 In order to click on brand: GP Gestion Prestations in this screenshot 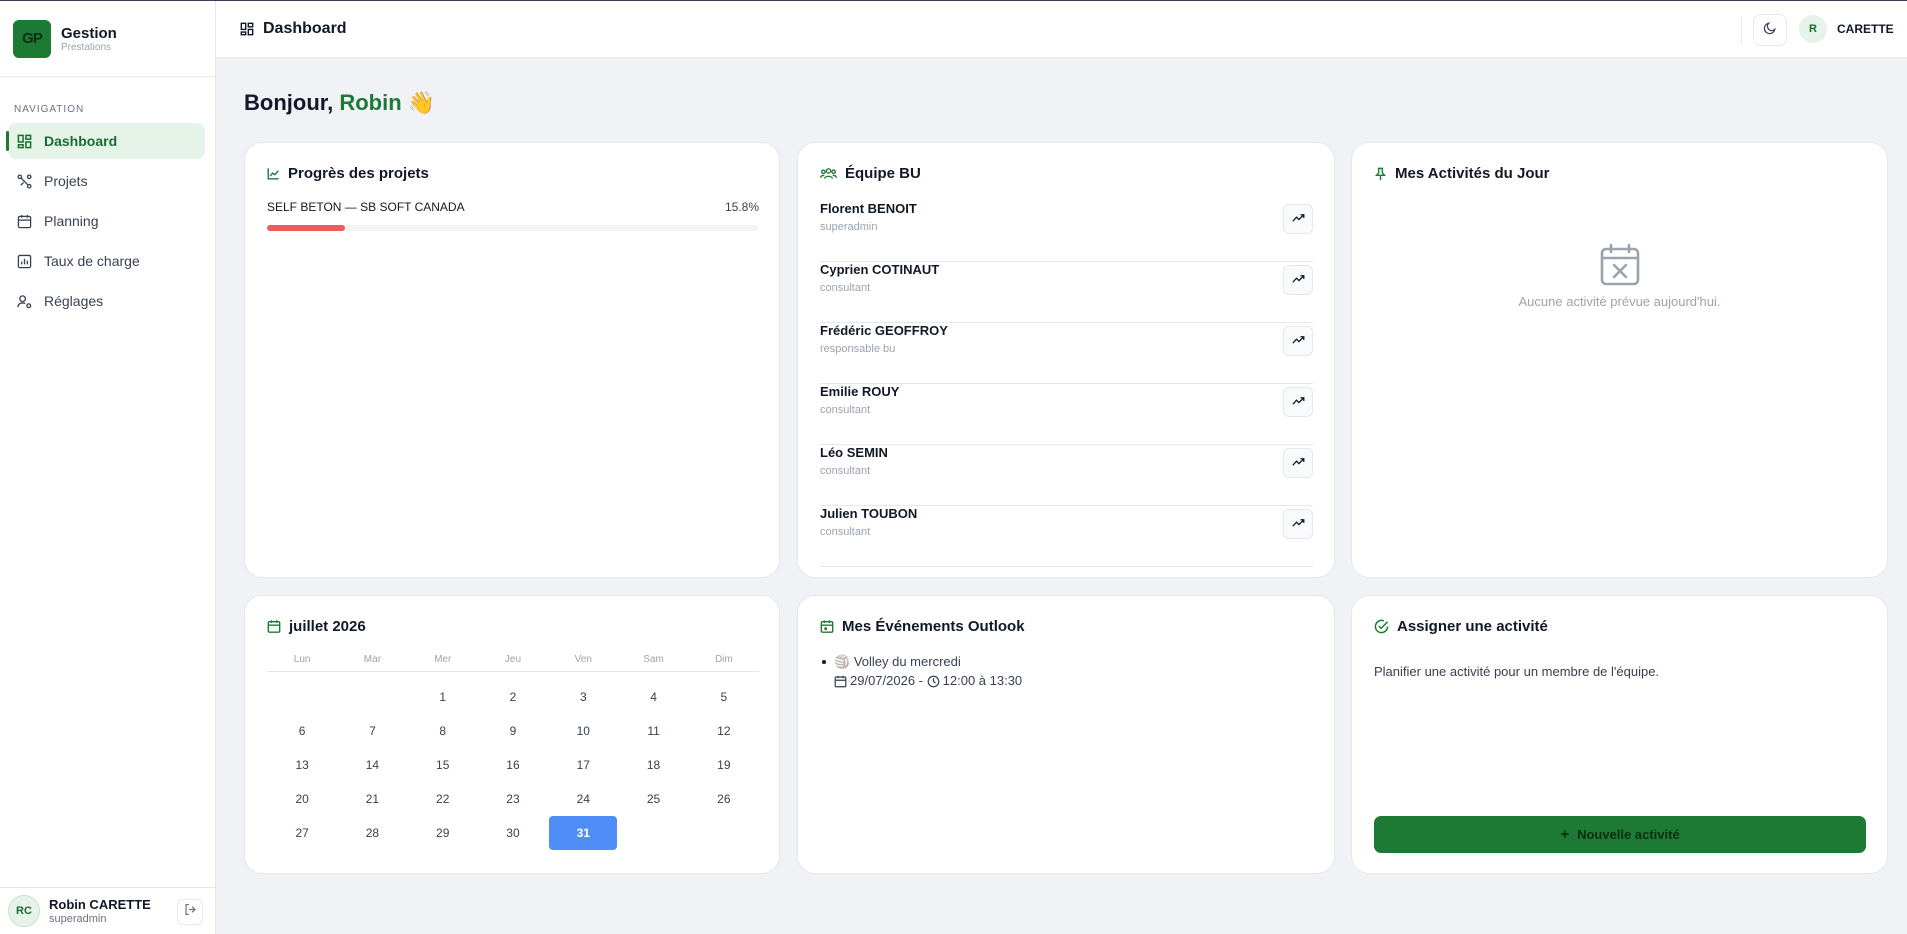, I will do `click(107, 39)`.